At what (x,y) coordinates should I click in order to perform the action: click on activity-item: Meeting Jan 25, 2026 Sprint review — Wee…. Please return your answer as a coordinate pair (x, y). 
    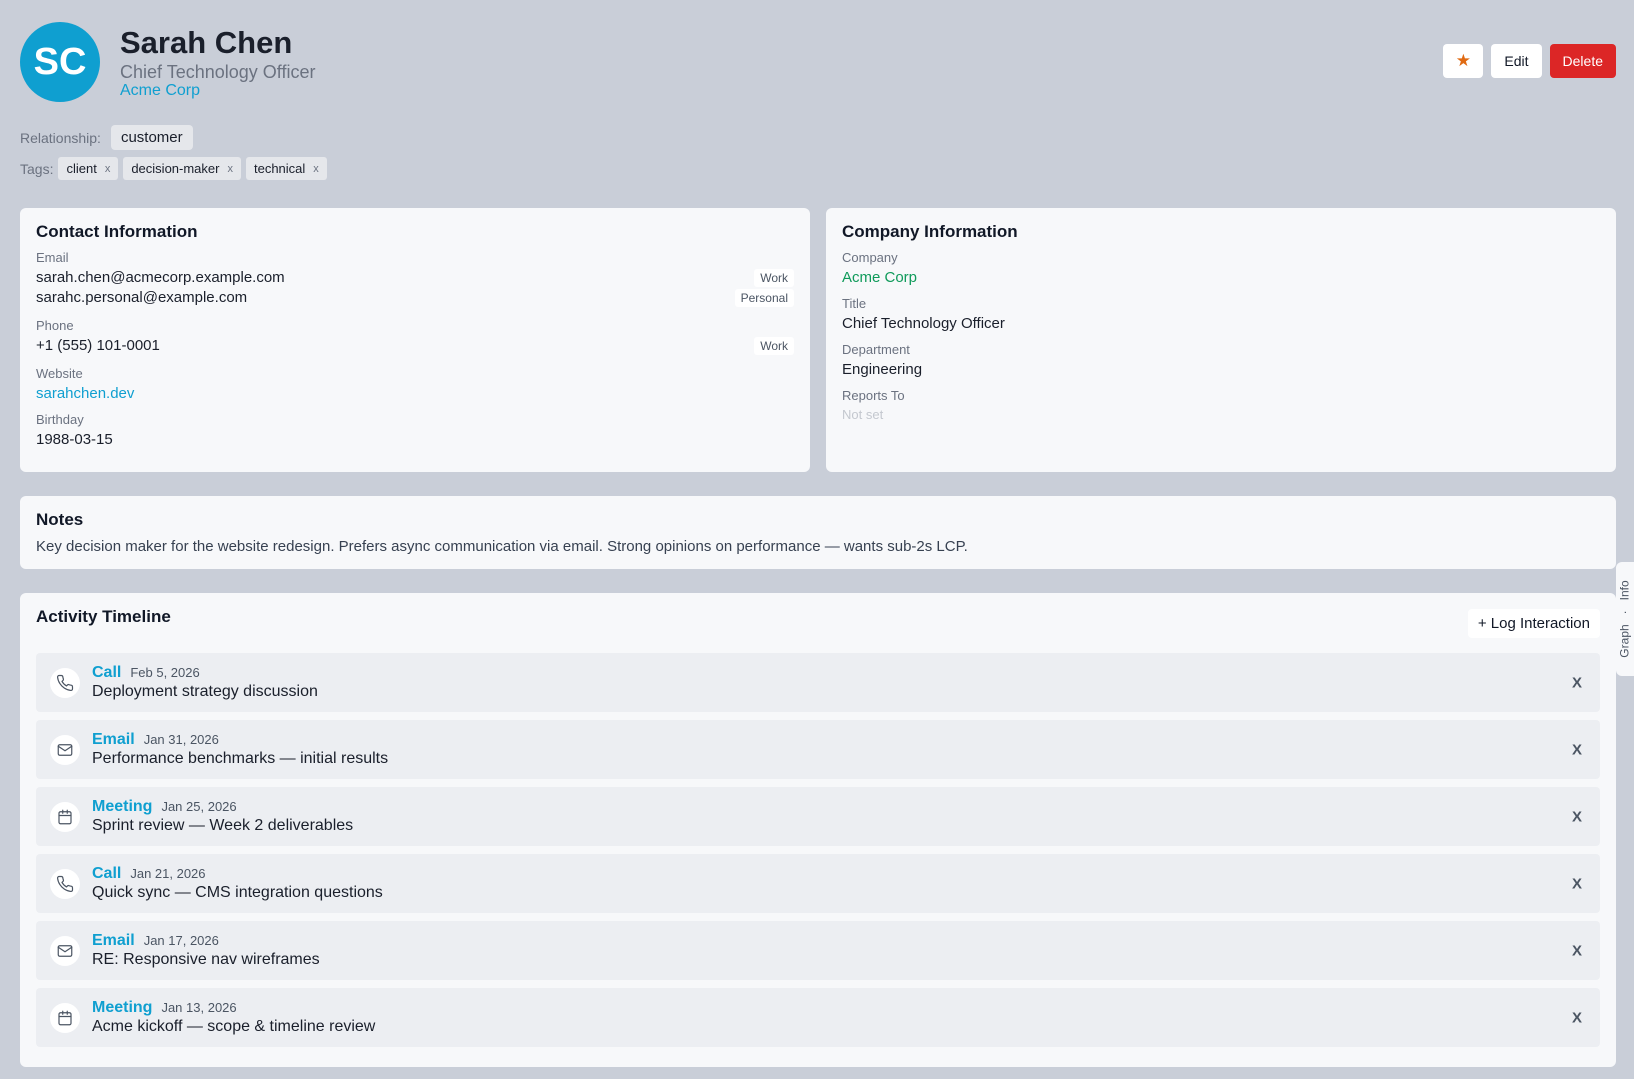
    Looking at the image, I should click on (818, 816).